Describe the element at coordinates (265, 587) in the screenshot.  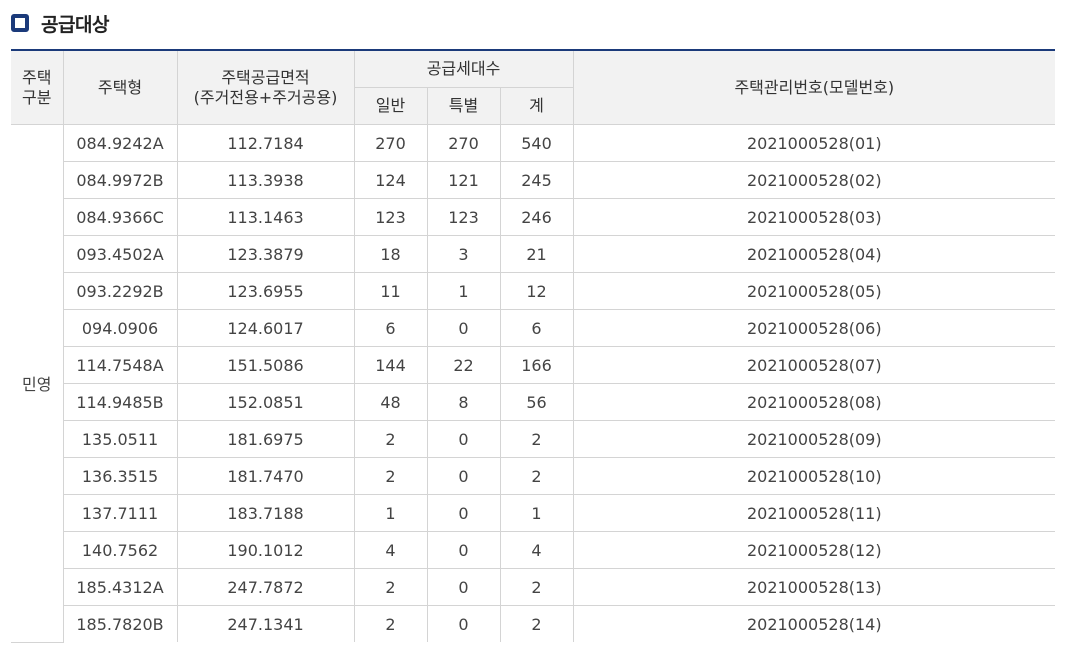
I see `cell-area: 247.7872` at that location.